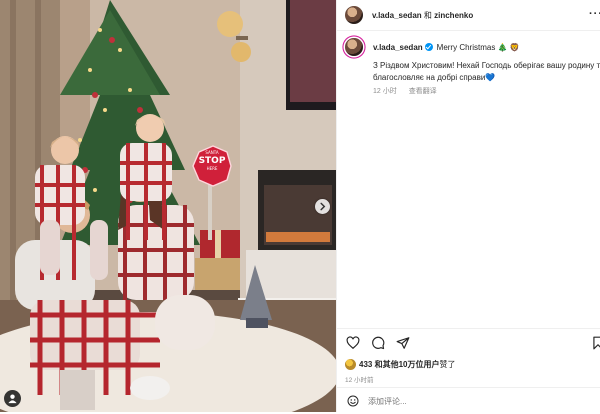  What do you see at coordinates (594, 14) in the screenshot?
I see `ellipsis-icon: ···` at bounding box center [594, 14].